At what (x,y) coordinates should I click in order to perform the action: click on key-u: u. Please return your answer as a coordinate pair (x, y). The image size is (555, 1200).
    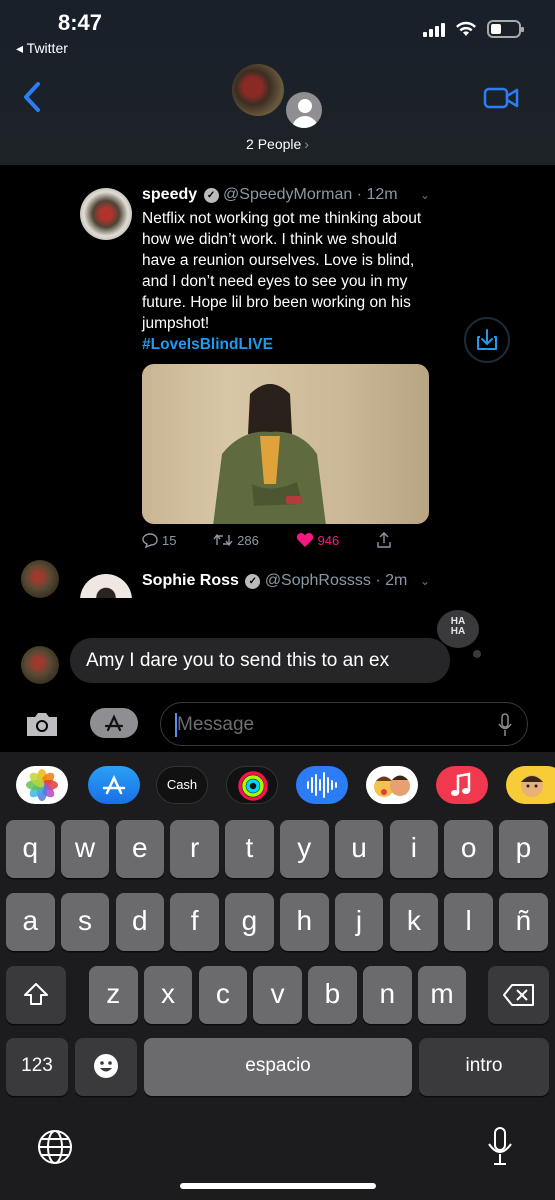
    Looking at the image, I should click on (359, 849).